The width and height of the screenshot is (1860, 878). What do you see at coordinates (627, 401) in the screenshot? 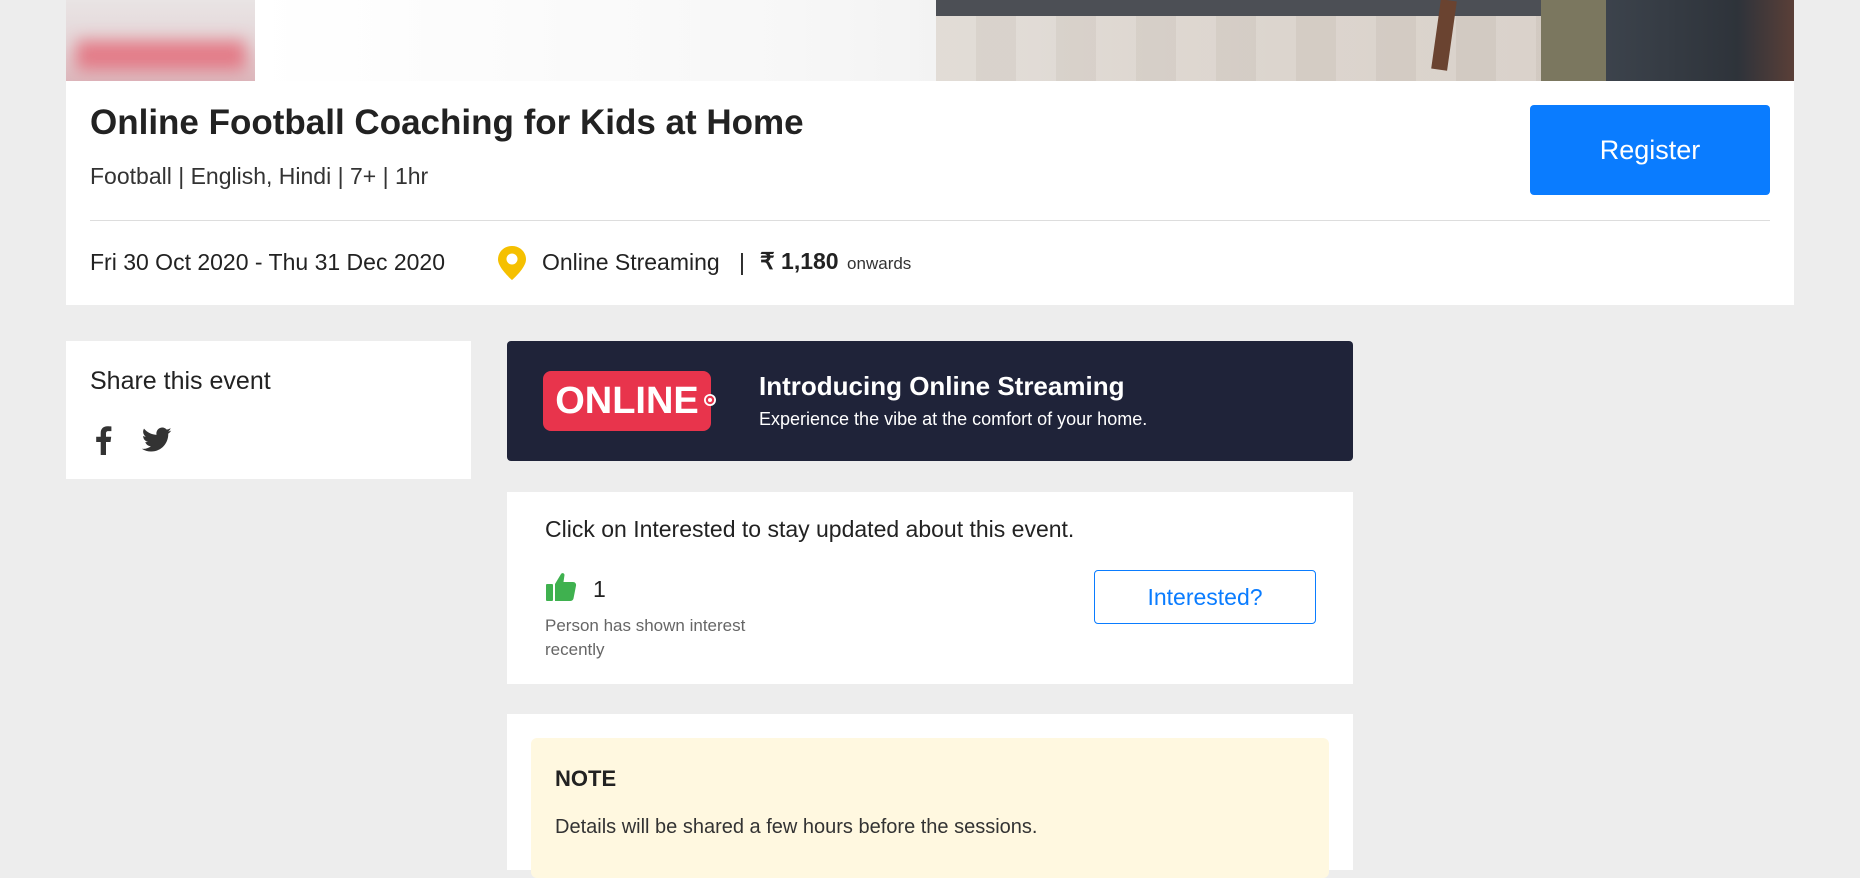
I see `online-badge: ONLINE` at bounding box center [627, 401].